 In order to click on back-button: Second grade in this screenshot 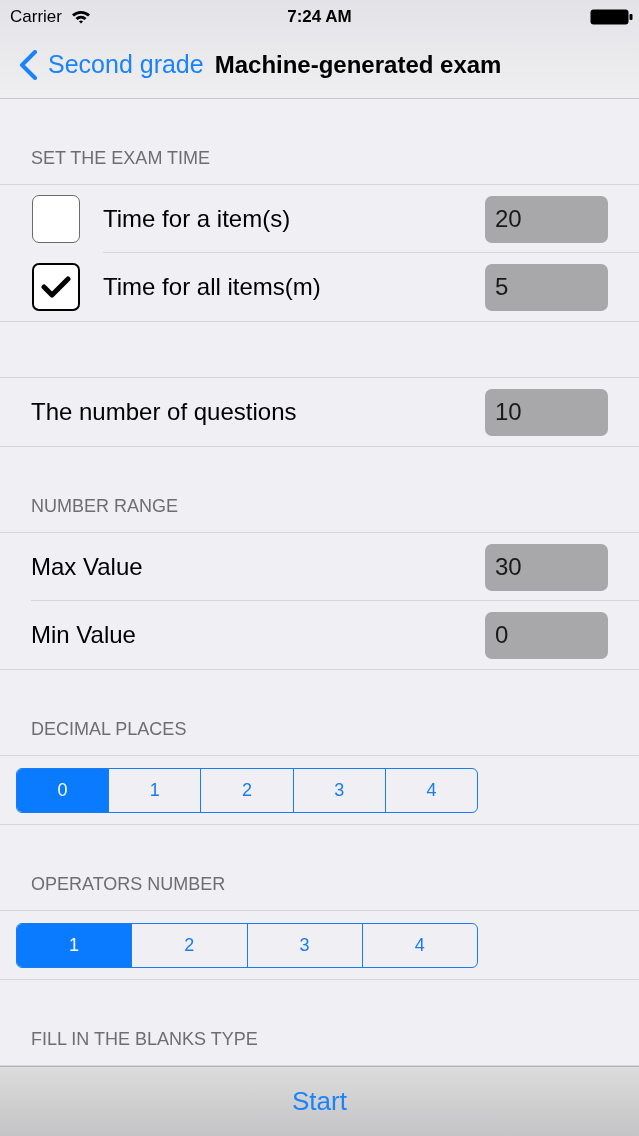, I will do `click(111, 64)`.